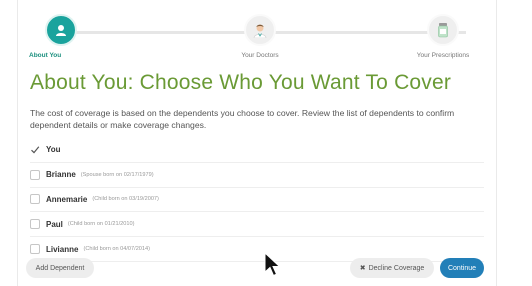 This screenshot has height=286, width=532. What do you see at coordinates (260, 55) in the screenshot?
I see `step-label: Your Doctors` at bounding box center [260, 55].